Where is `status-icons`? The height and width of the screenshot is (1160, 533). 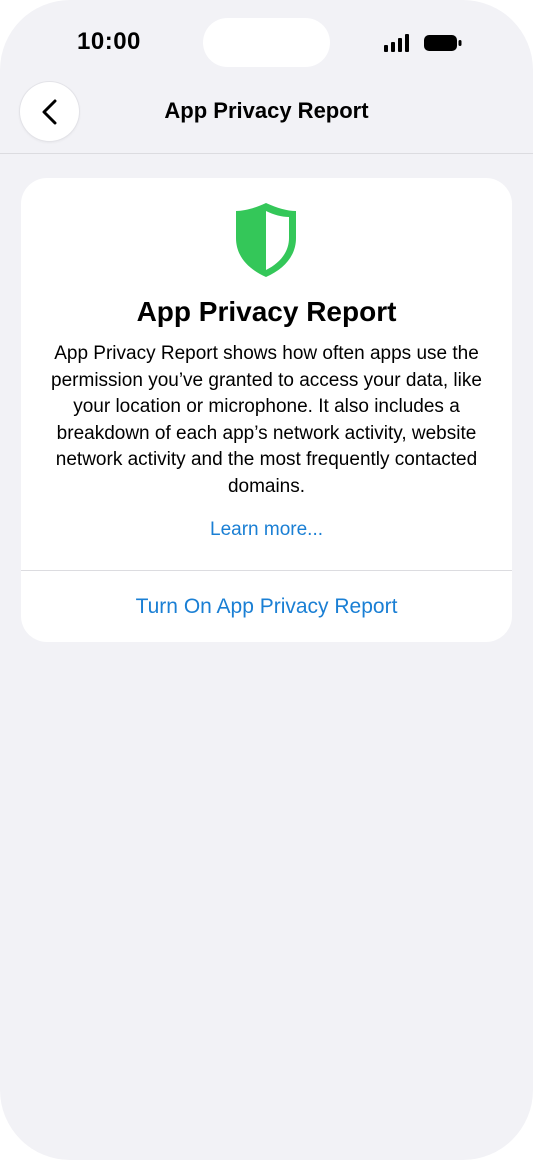 status-icons is located at coordinates (424, 43).